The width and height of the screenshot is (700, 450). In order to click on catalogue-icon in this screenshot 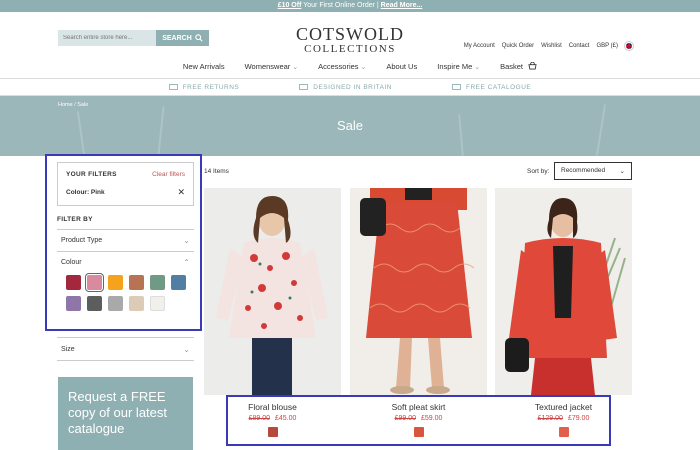, I will do `click(456, 86)`.